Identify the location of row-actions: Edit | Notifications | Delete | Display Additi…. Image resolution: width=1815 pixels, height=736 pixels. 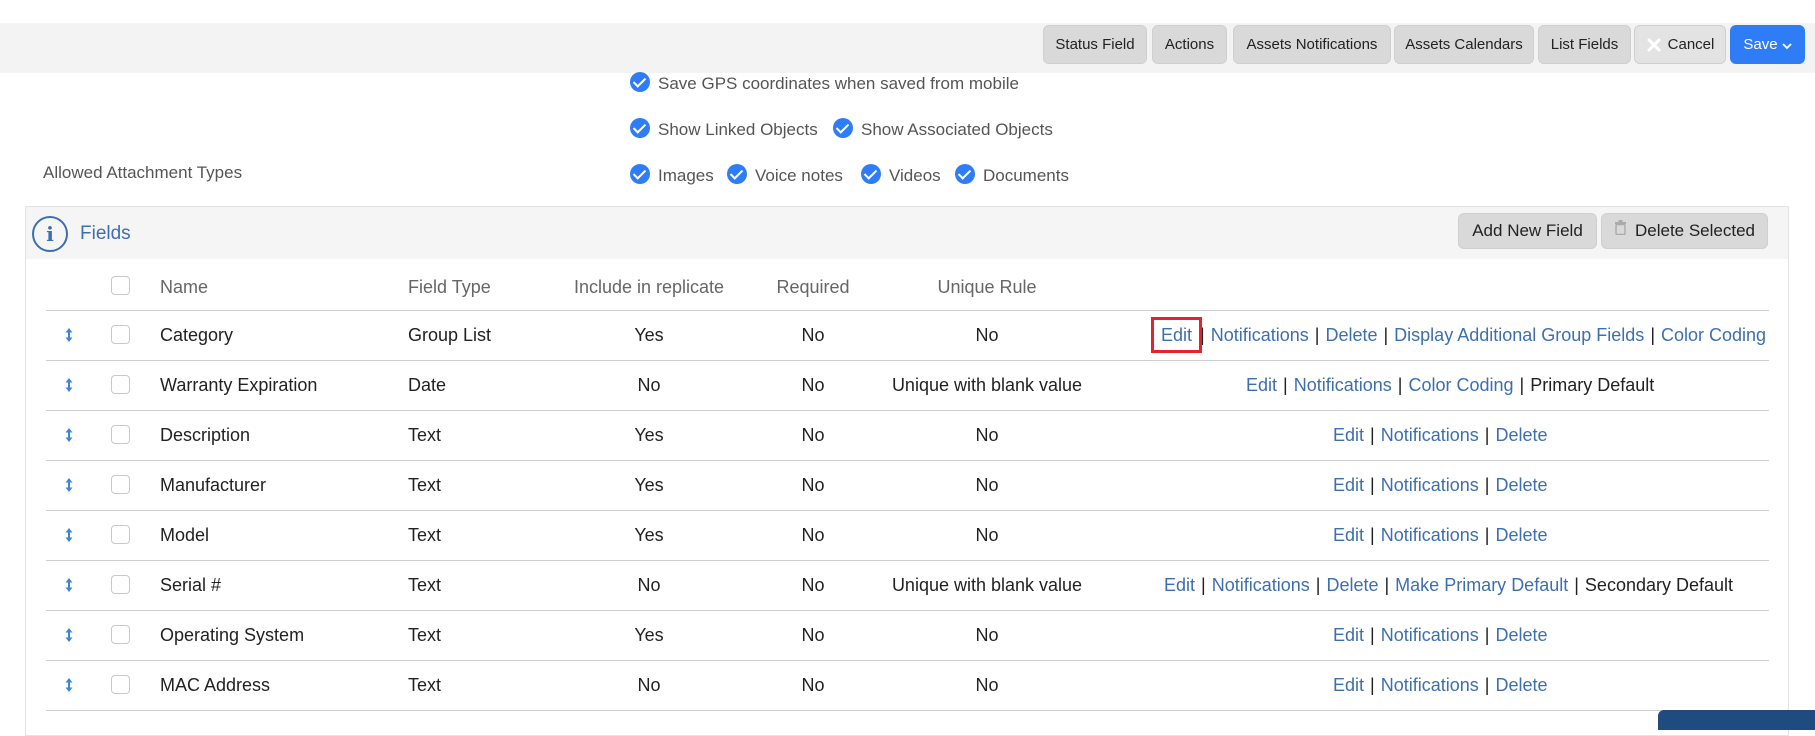
(1458, 335).